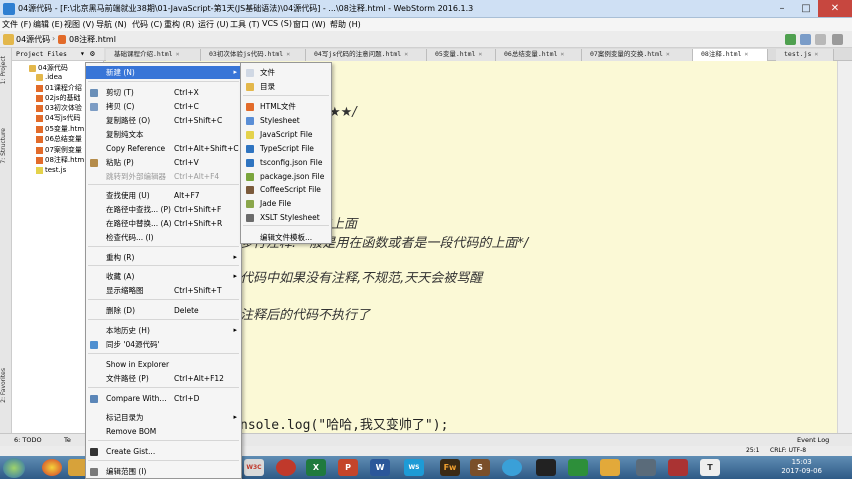 This screenshot has width=852, height=479. I want to click on maximize-button: □, so click(806, 8).